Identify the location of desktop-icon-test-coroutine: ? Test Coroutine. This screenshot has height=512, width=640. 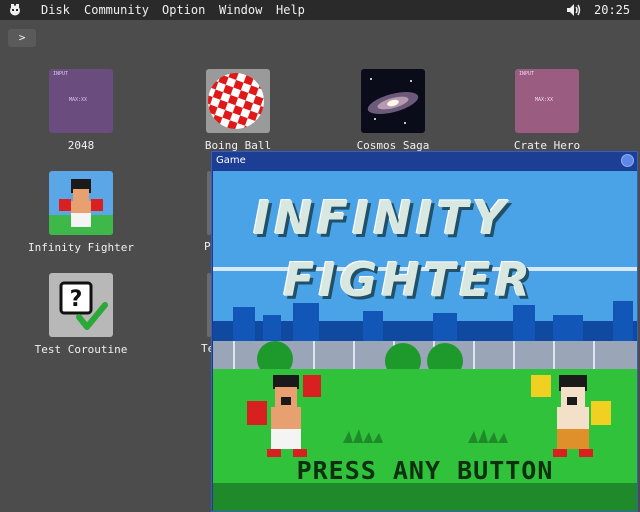
(81, 314).